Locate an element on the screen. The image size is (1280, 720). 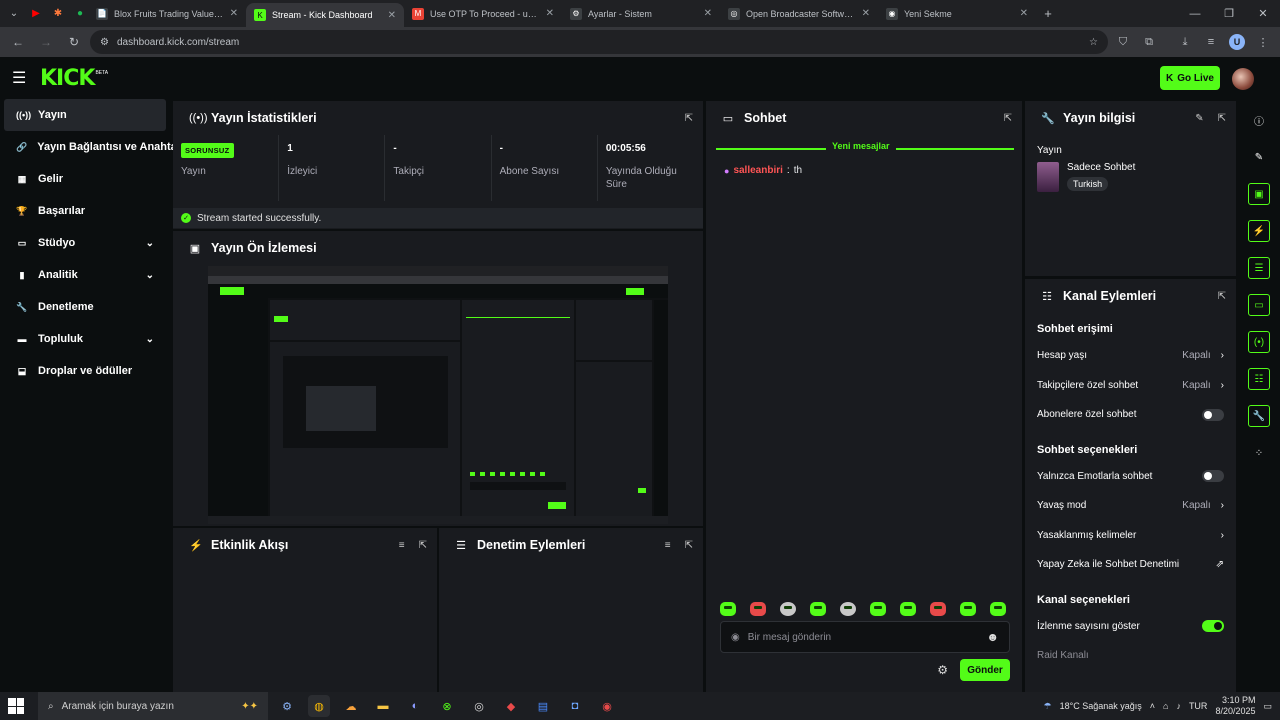
app-red-icon: ◆ is located at coordinates (511, 706).